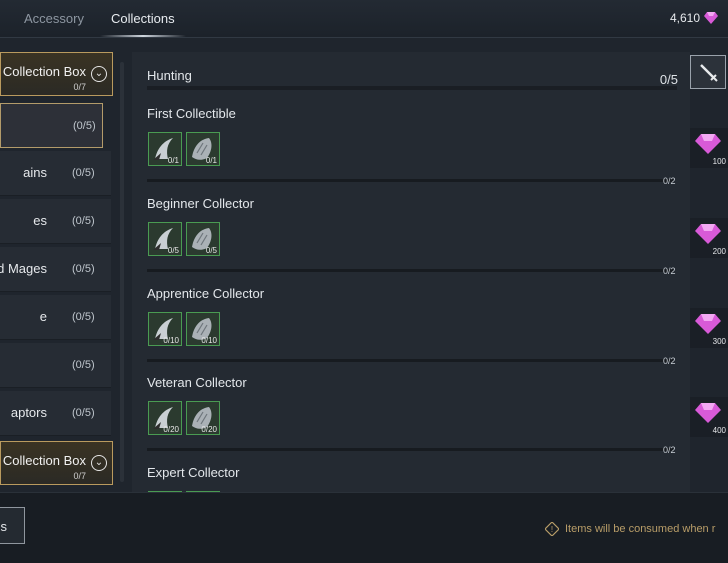 This screenshot has width=728, height=563. What do you see at coordinates (55, 317) in the screenshot?
I see `sidebar-item-5: e (0/5)` at bounding box center [55, 317].